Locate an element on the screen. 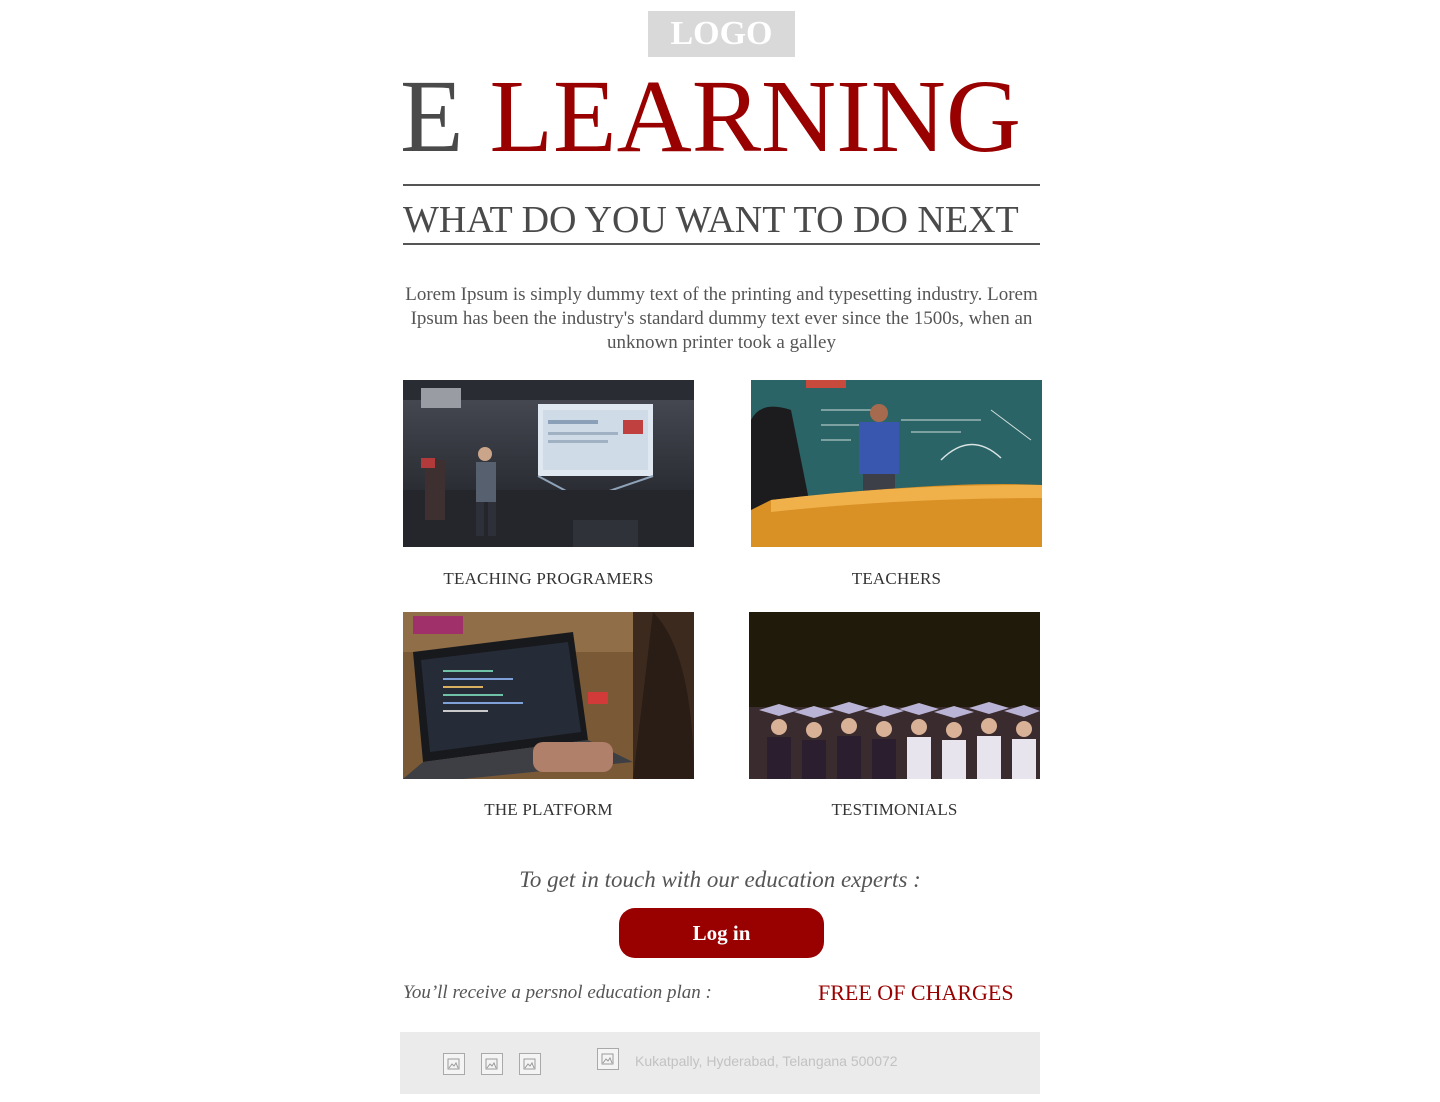 Image resolution: width=1440 pixels, height=1102 pixels. card-image-the-platform is located at coordinates (548, 695).